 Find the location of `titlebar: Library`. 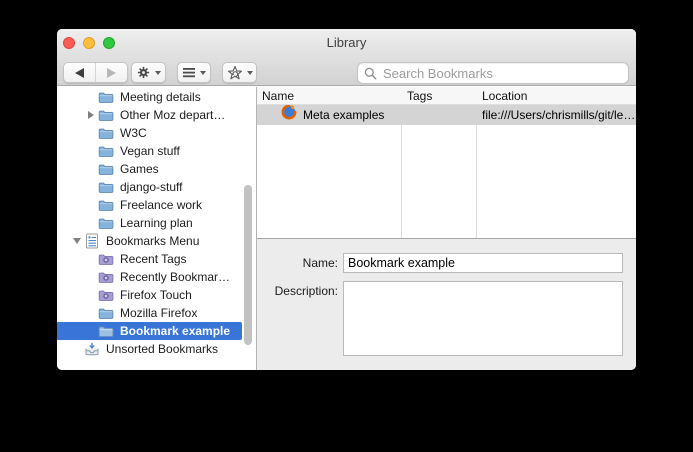

titlebar: Library is located at coordinates (346, 42).